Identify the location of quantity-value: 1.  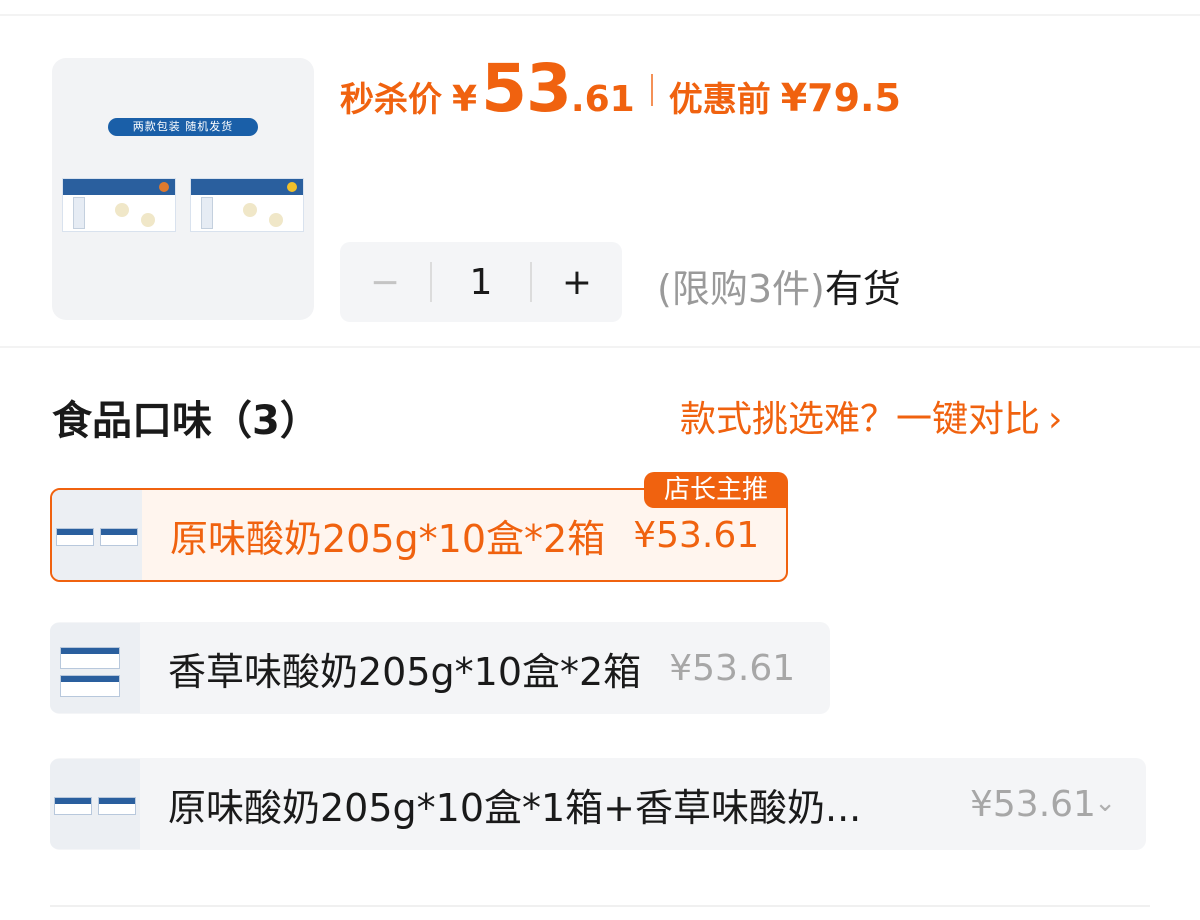
(481, 282).